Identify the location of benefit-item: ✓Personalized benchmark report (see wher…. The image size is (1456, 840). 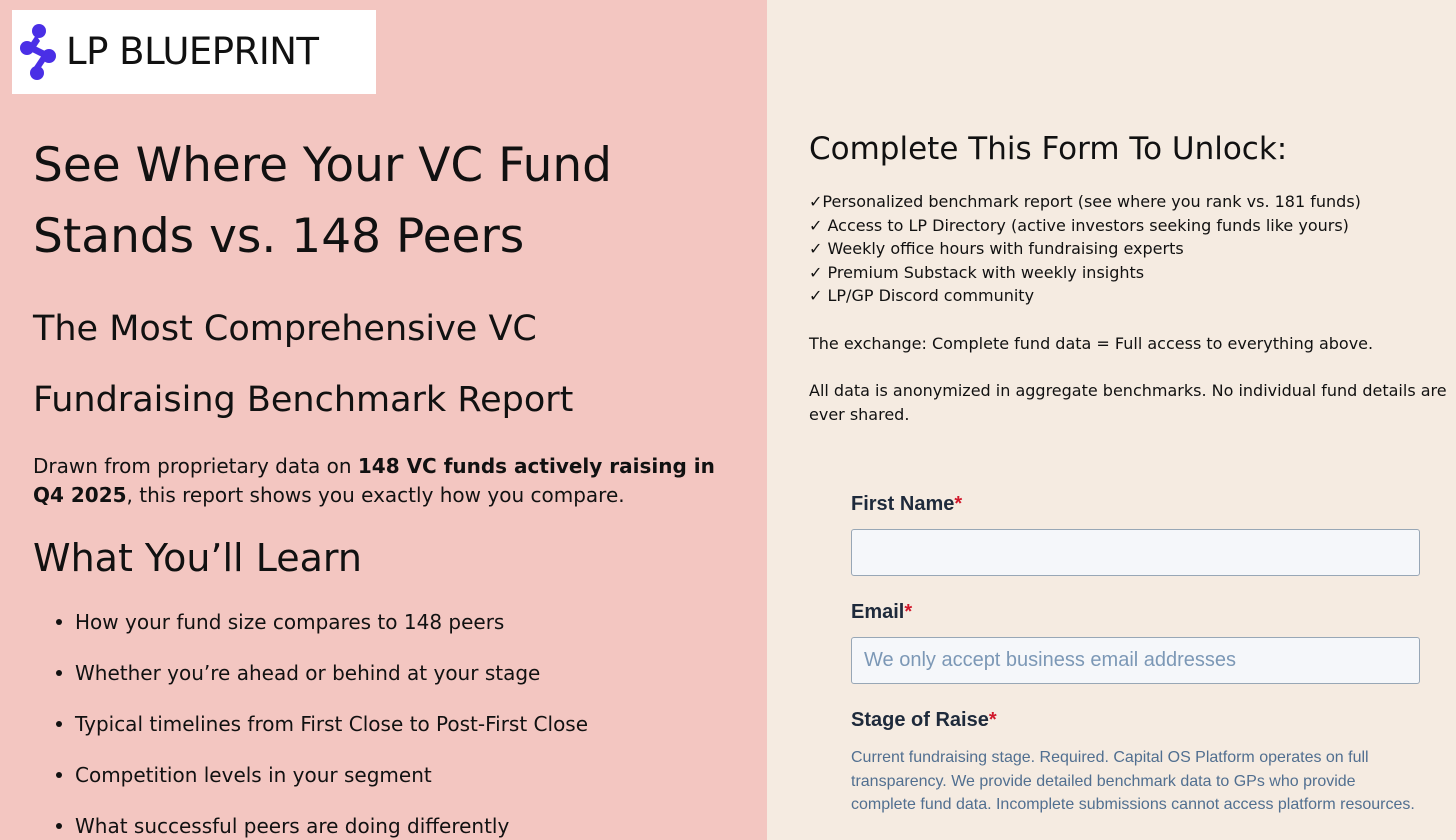
(1085, 201).